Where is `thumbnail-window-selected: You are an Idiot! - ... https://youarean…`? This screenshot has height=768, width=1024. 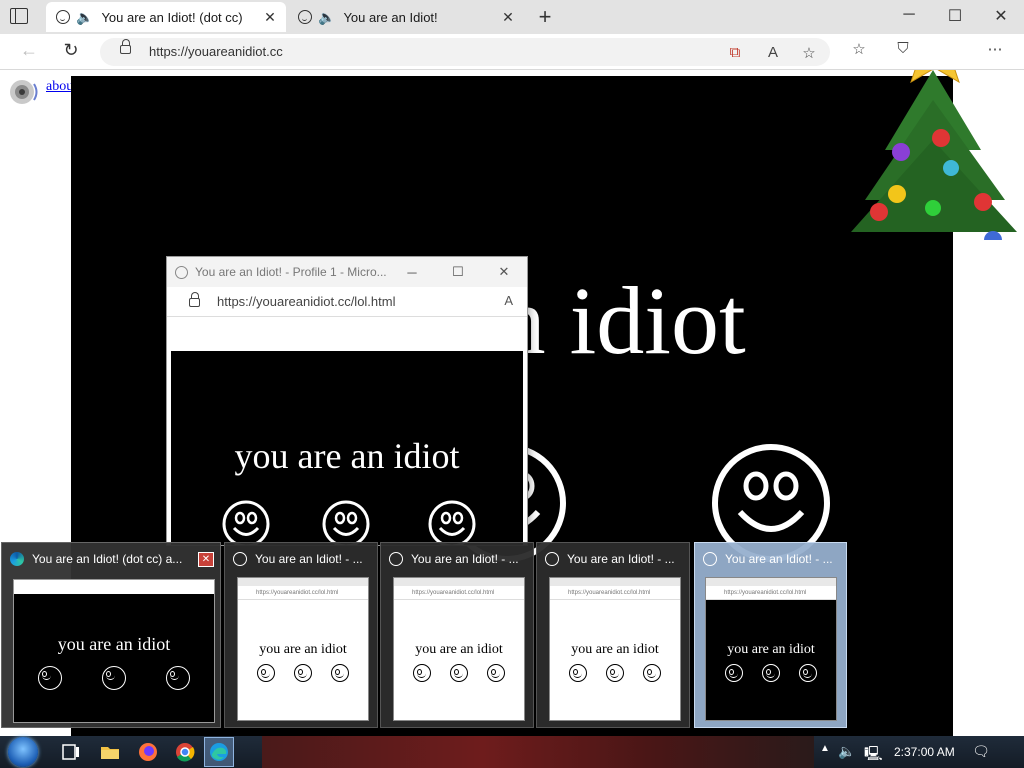
thumbnail-window-selected: You are an Idiot! - ... https://youarean… is located at coordinates (770, 635).